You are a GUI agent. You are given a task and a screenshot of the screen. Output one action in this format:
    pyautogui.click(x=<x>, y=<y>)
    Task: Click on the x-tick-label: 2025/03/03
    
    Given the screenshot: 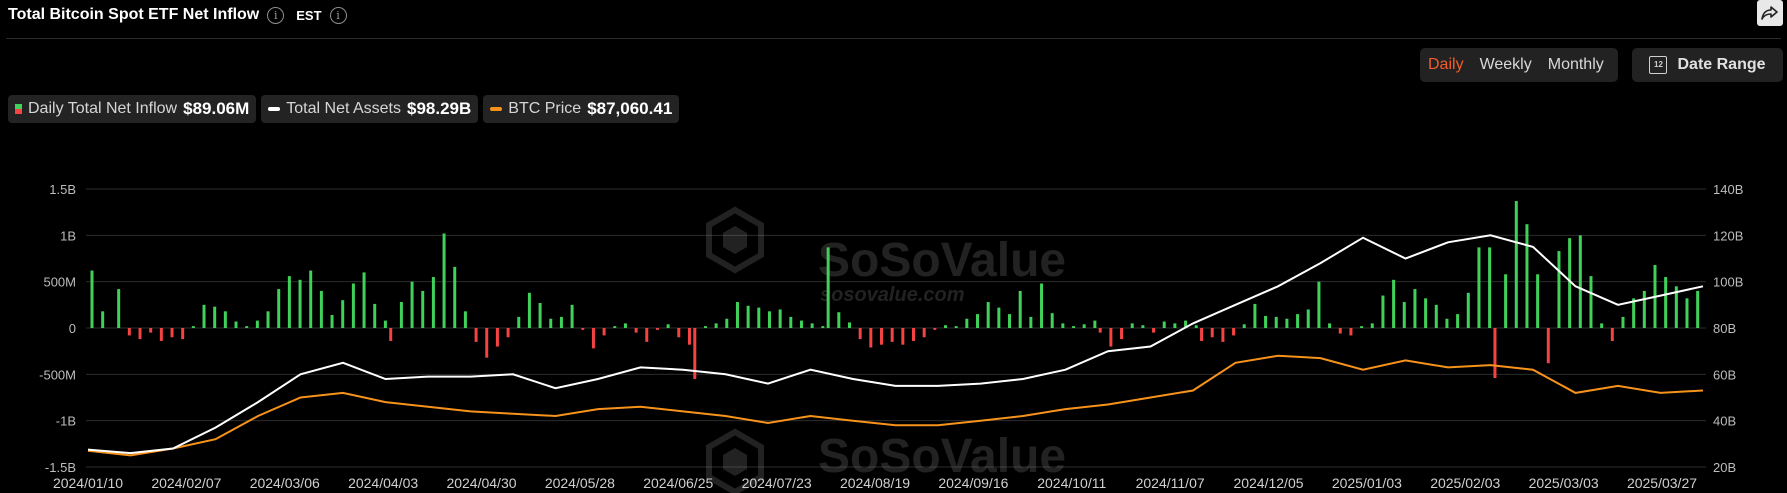 What is the action you would take?
    pyautogui.click(x=1564, y=483)
    